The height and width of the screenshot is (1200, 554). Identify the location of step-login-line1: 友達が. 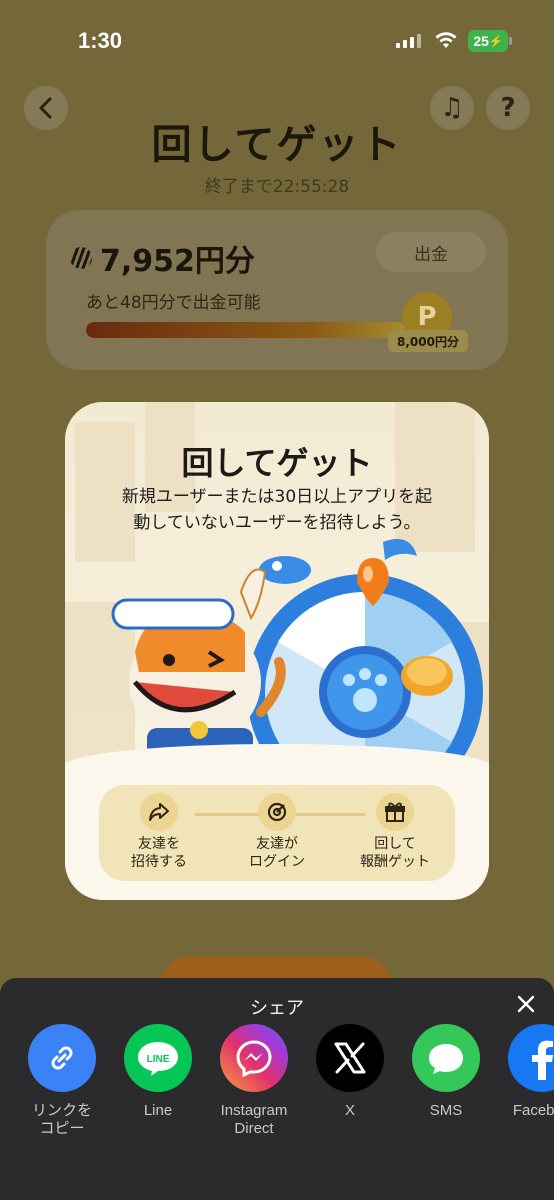
(277, 844).